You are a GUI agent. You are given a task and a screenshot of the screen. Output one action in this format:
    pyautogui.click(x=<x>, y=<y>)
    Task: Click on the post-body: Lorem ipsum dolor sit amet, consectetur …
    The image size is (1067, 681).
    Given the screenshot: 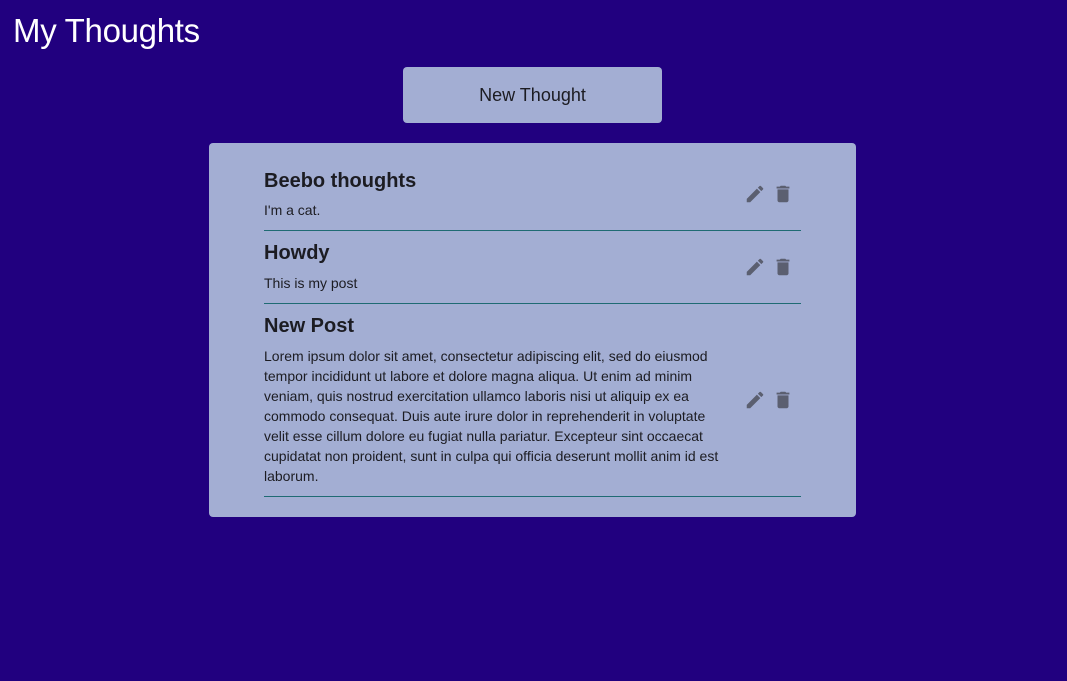 What is the action you would take?
    pyautogui.click(x=491, y=416)
    